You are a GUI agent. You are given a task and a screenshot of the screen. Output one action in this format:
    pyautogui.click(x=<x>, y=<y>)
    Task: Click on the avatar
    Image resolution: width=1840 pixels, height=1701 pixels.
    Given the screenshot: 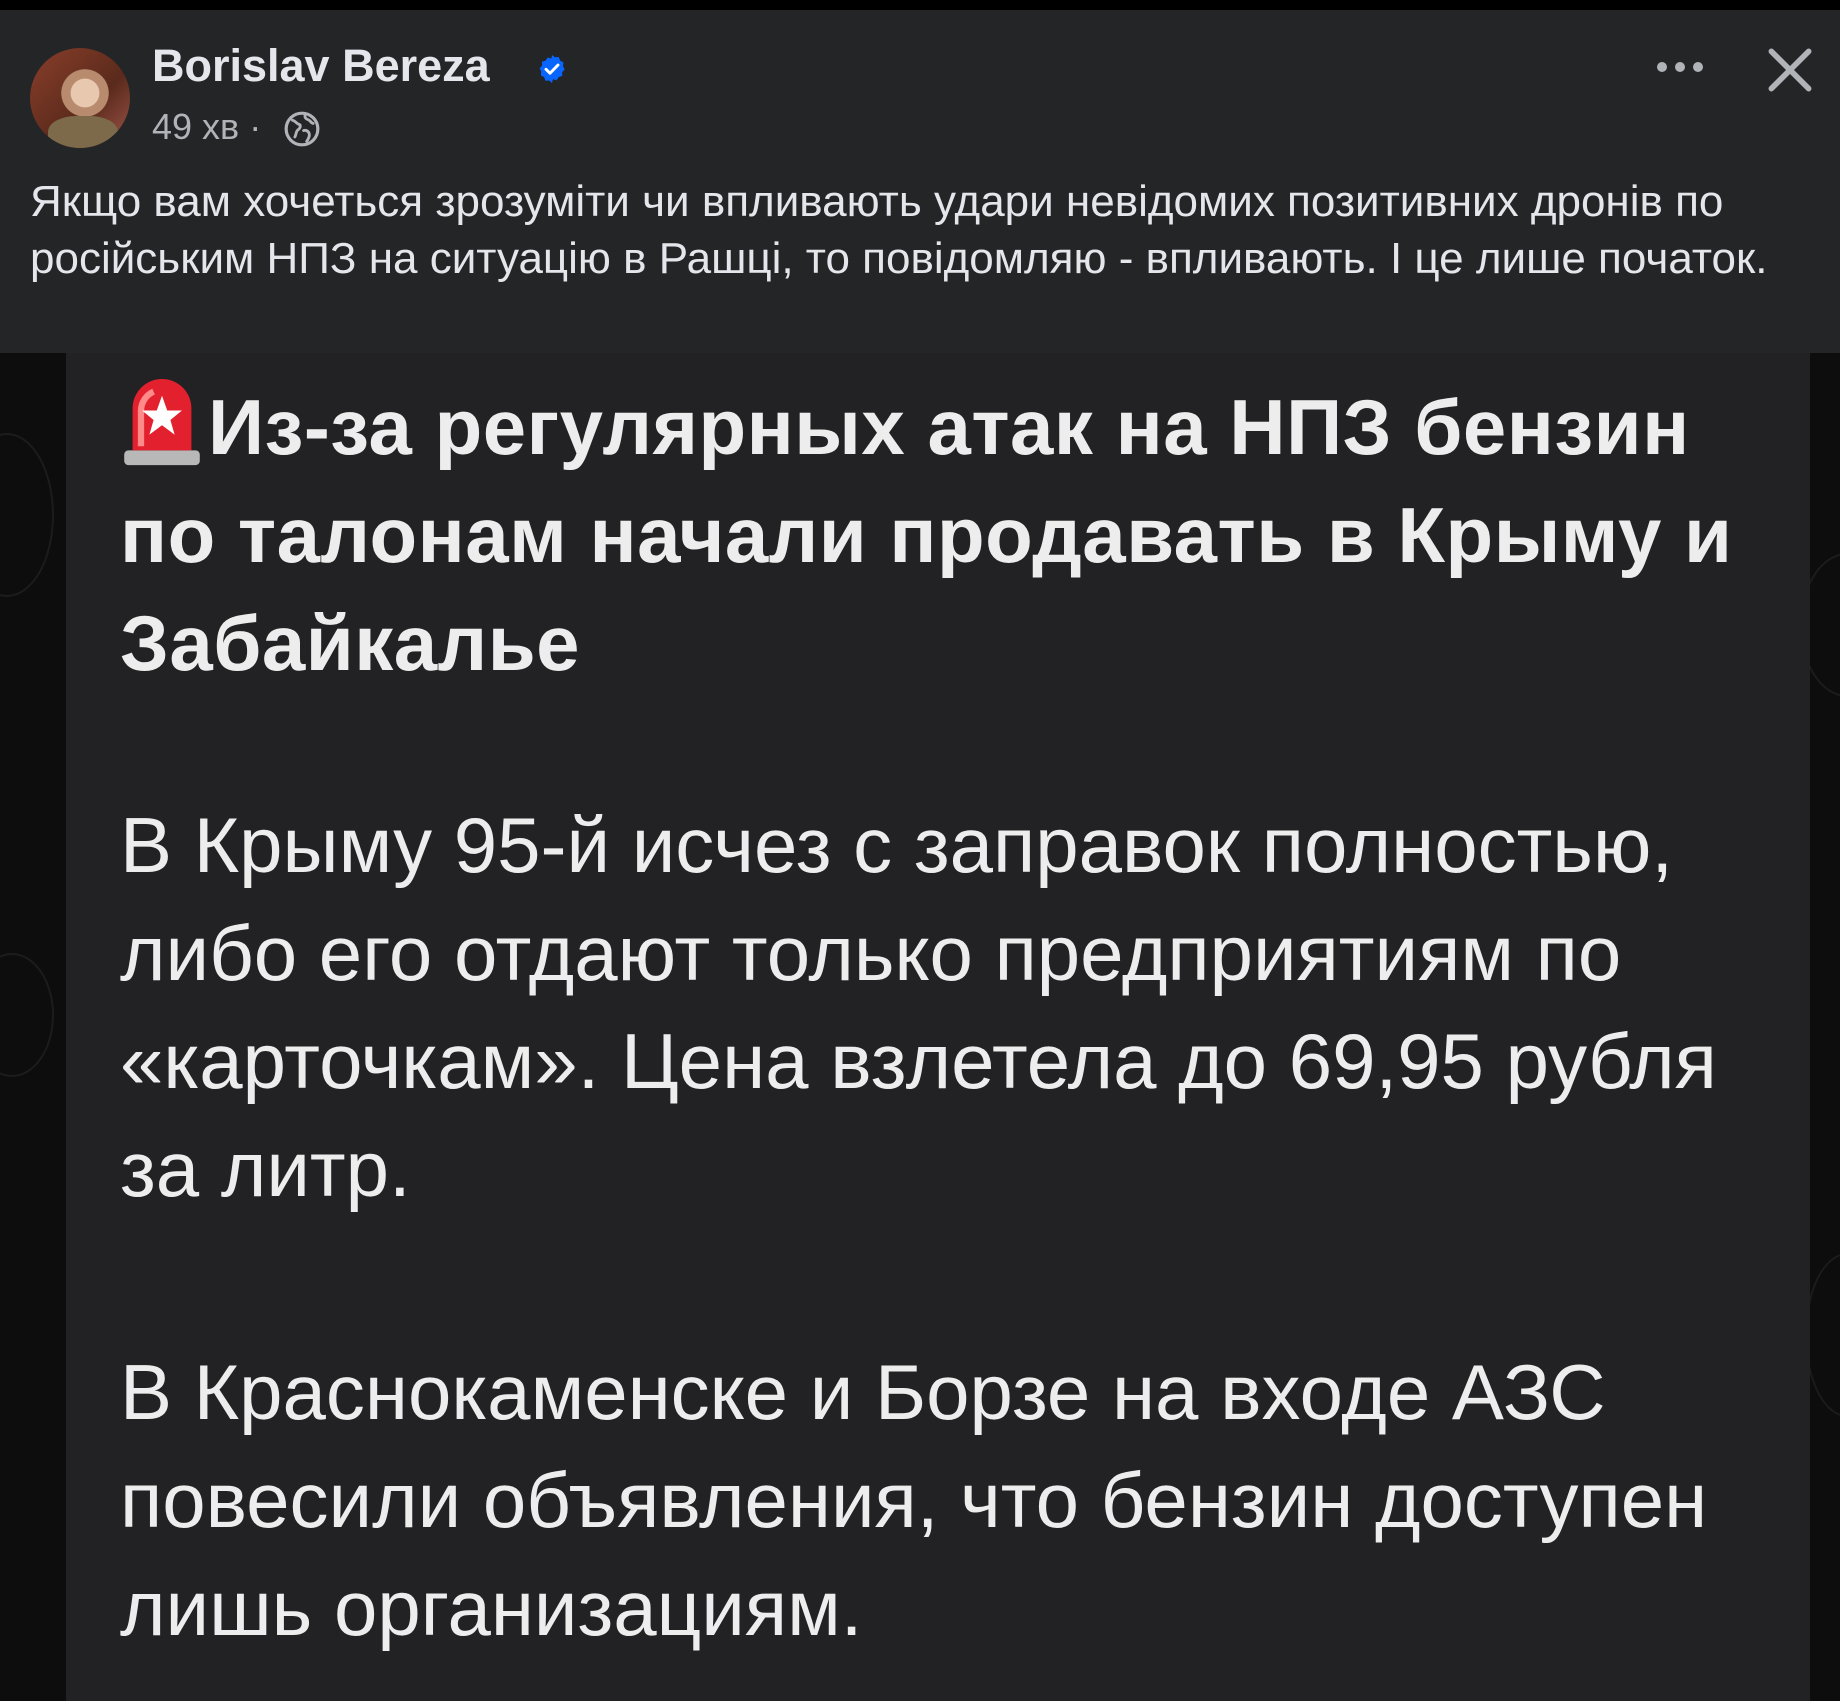 What is the action you would take?
    pyautogui.click(x=80, y=98)
    